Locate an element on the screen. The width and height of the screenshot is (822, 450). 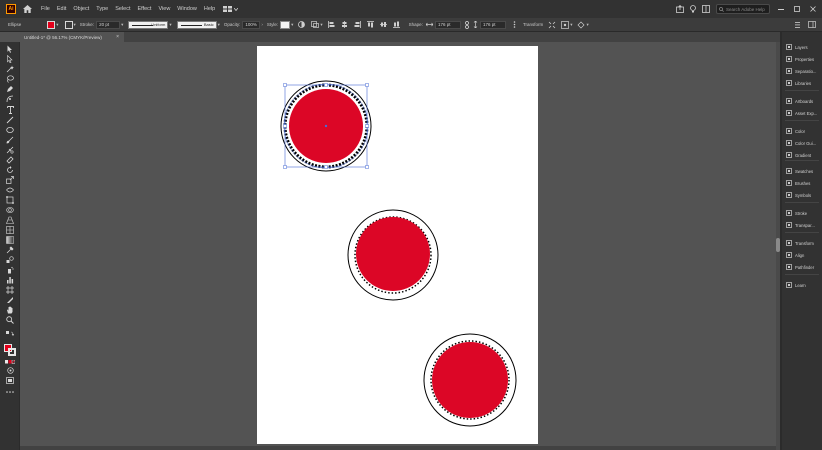
more-menu-icon is located at coordinates (798, 24).